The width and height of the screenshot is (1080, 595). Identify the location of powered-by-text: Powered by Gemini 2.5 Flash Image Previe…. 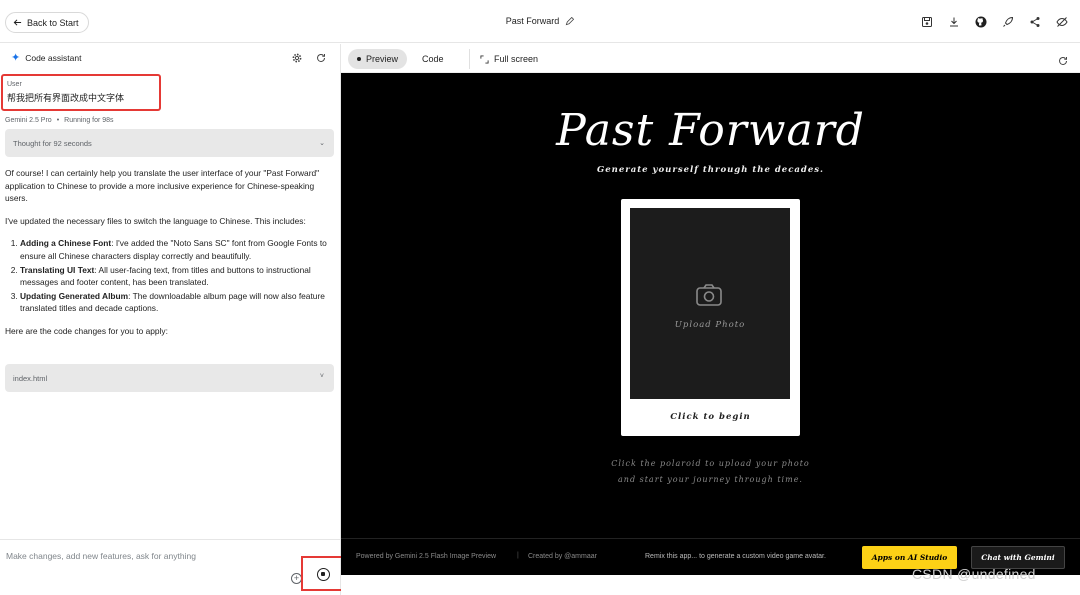
(426, 556).